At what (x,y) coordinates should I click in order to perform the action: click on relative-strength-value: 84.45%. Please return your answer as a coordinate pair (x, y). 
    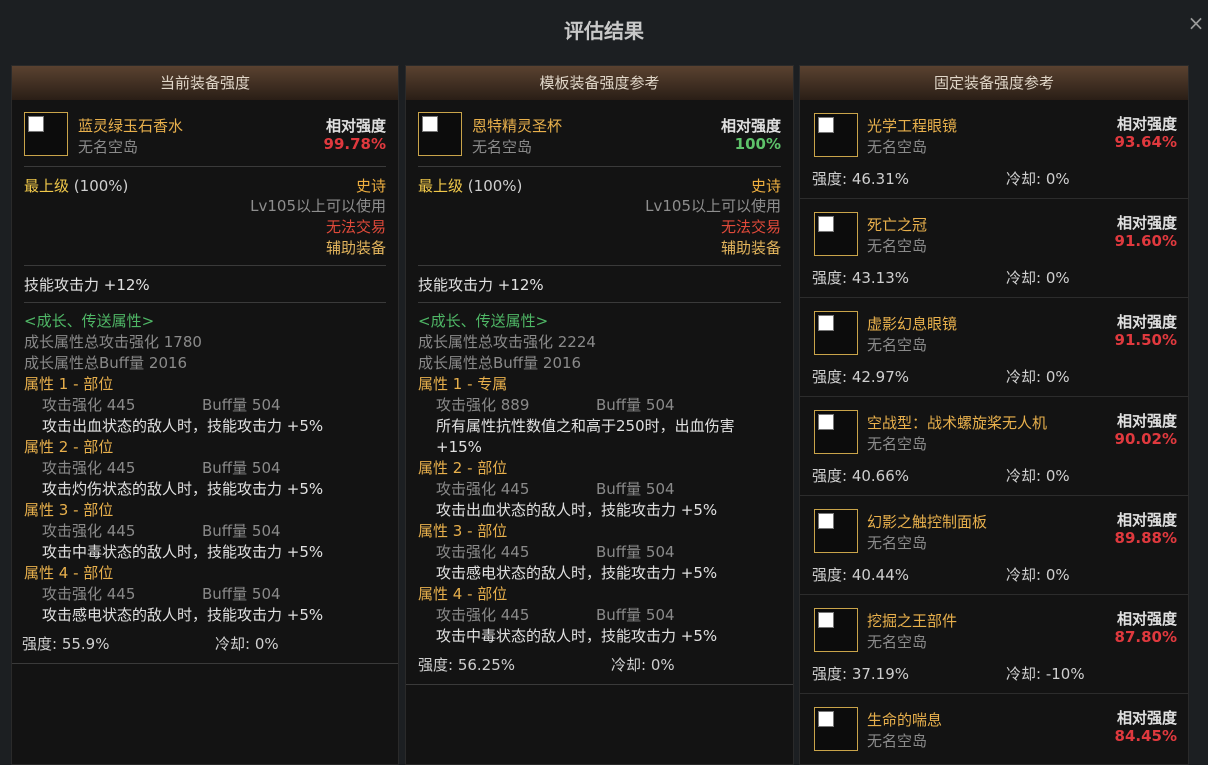
    Looking at the image, I should click on (1145, 736).